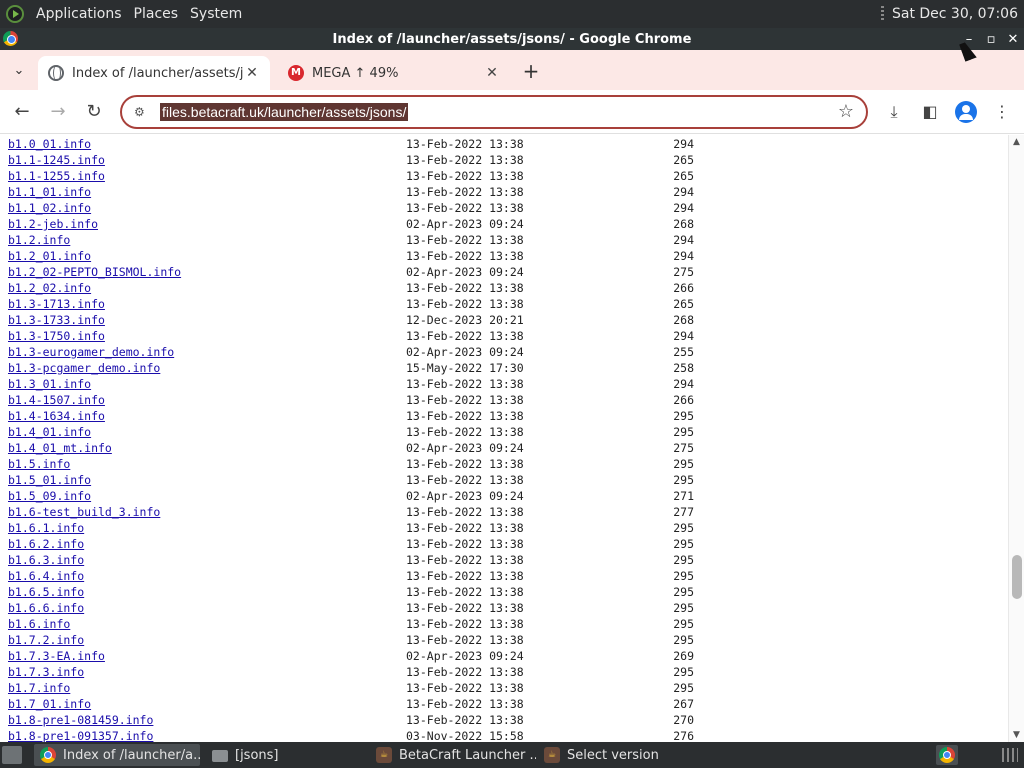  I want to click on file-link: b1.2_02.info, so click(49, 288).